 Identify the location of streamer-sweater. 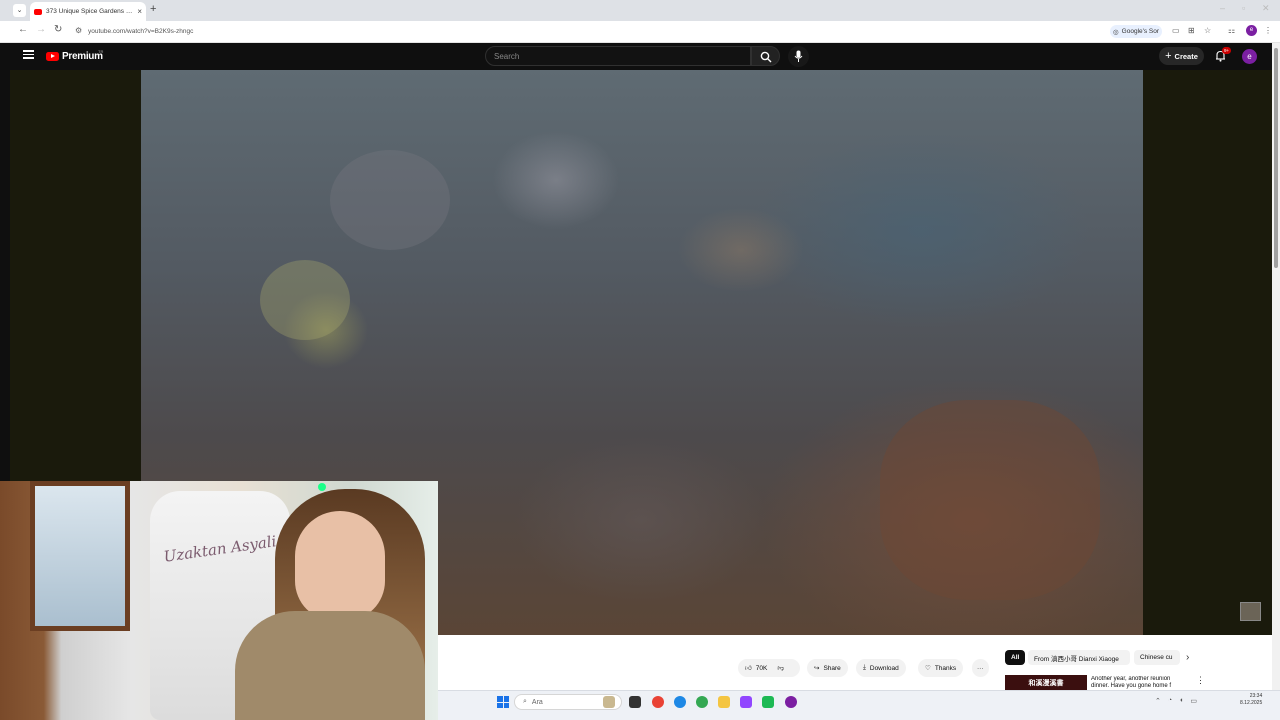
(330, 665).